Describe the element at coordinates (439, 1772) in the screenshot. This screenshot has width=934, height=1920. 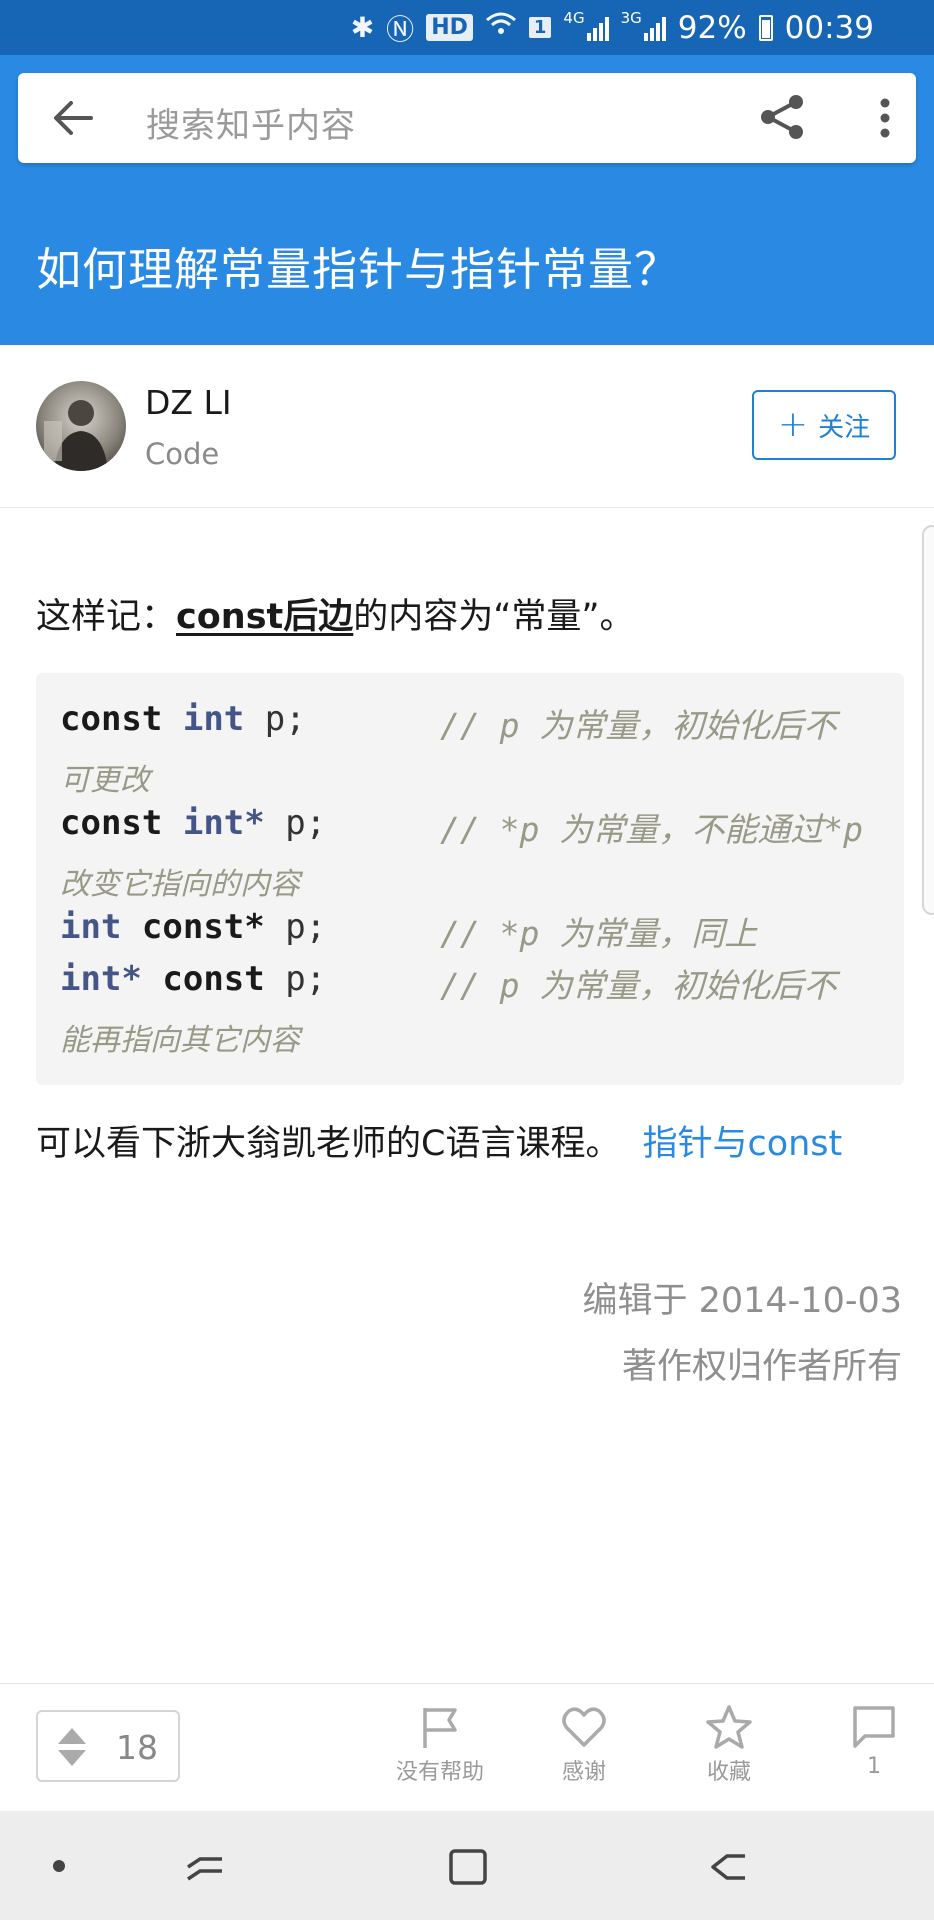
I see `not-helpful-label: 没有帮助` at that location.